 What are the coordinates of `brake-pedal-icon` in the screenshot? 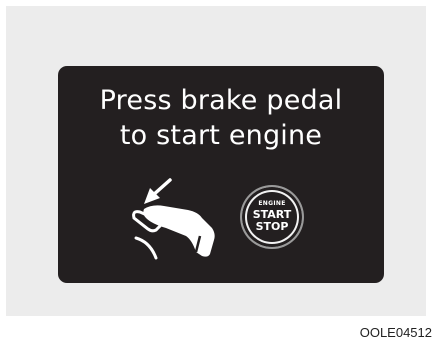 It's located at (173, 219).